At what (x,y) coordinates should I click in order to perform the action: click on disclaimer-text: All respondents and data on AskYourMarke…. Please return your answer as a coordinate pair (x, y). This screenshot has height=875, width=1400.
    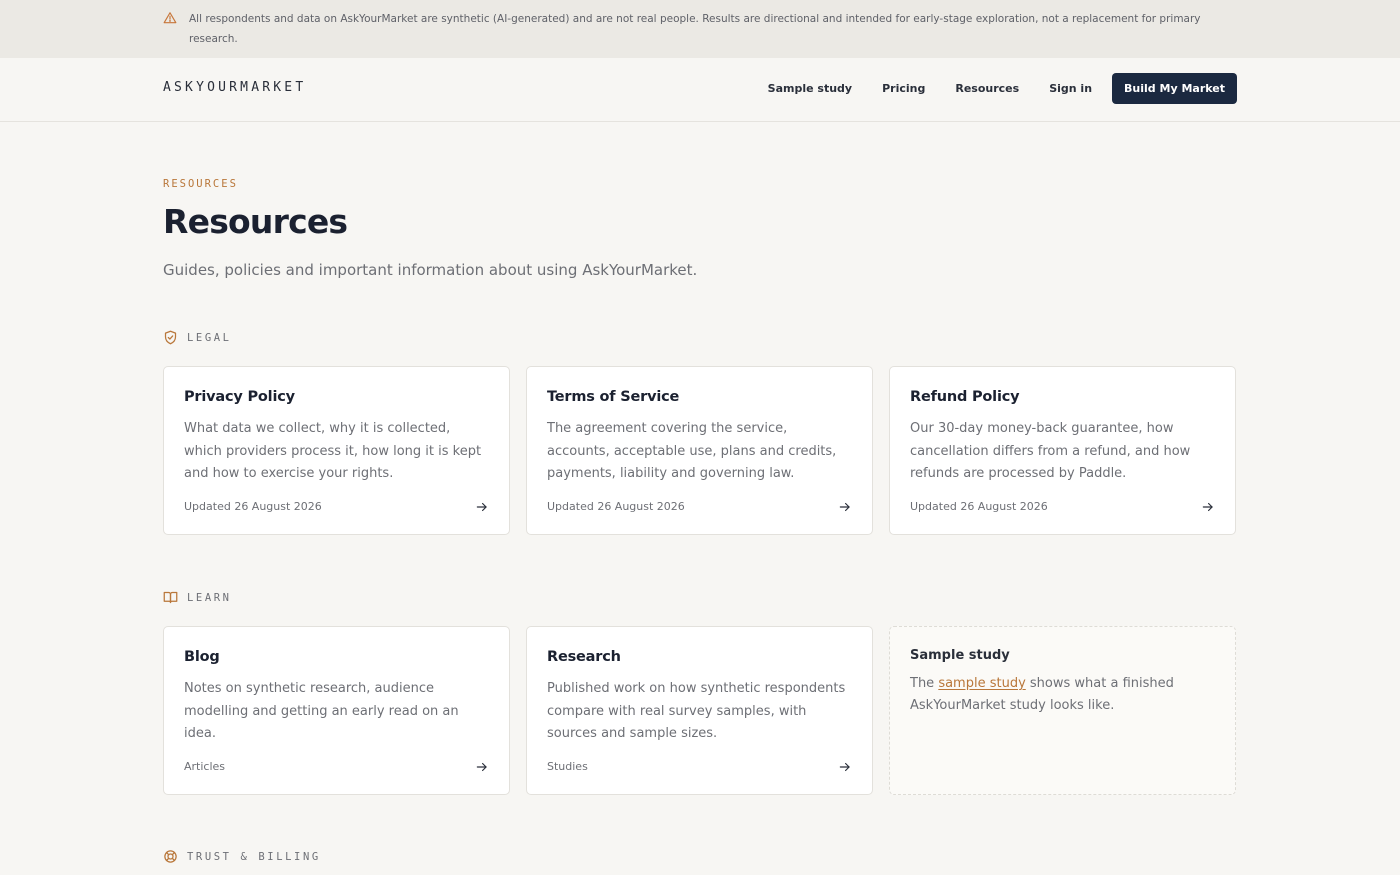
    Looking at the image, I should click on (695, 29).